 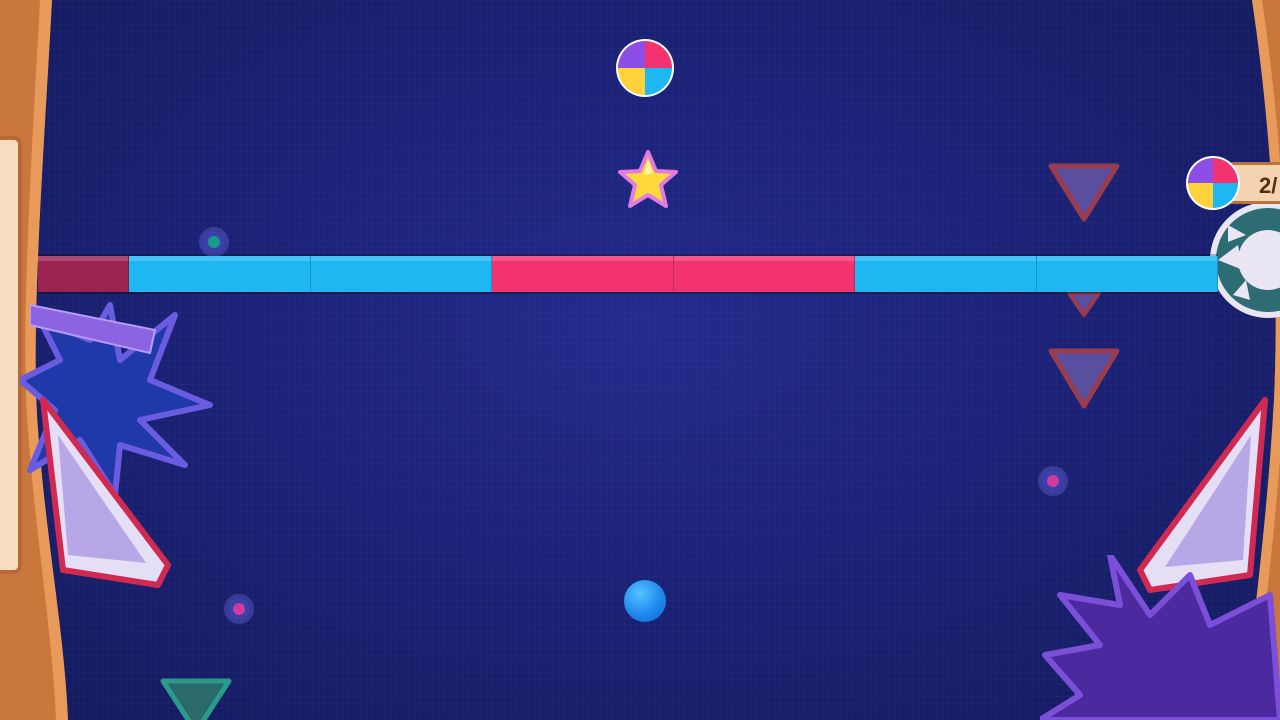 What do you see at coordinates (648, 179) in the screenshot?
I see `star-icon` at bounding box center [648, 179].